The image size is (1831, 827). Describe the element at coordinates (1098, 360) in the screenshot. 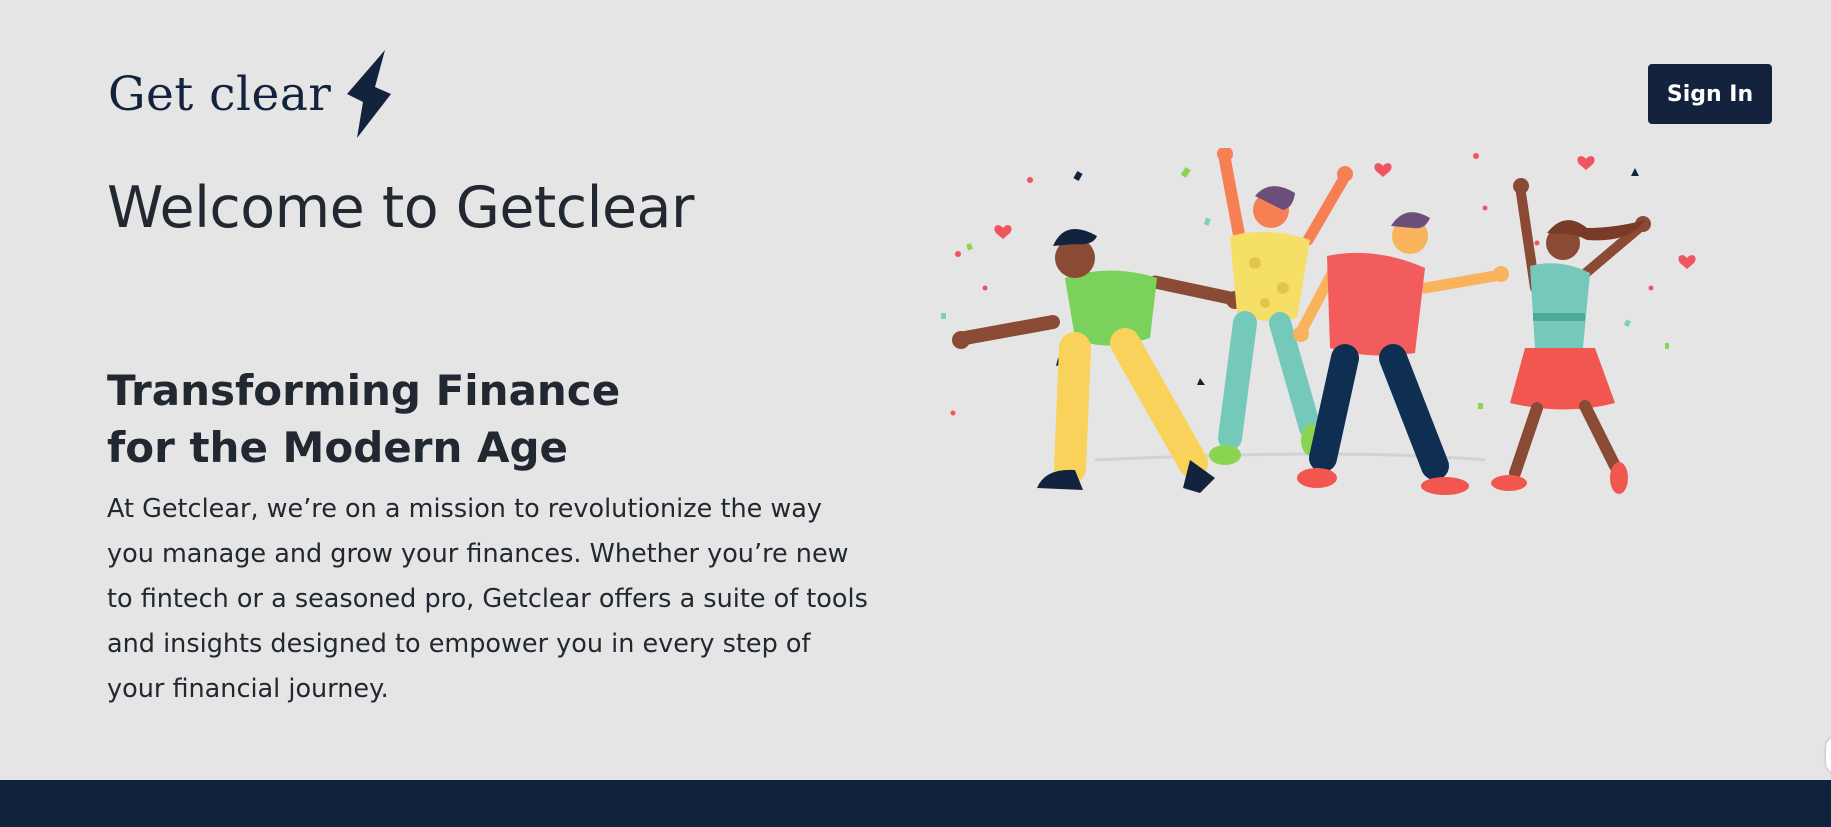

I see `dancer-green-shirt` at that location.